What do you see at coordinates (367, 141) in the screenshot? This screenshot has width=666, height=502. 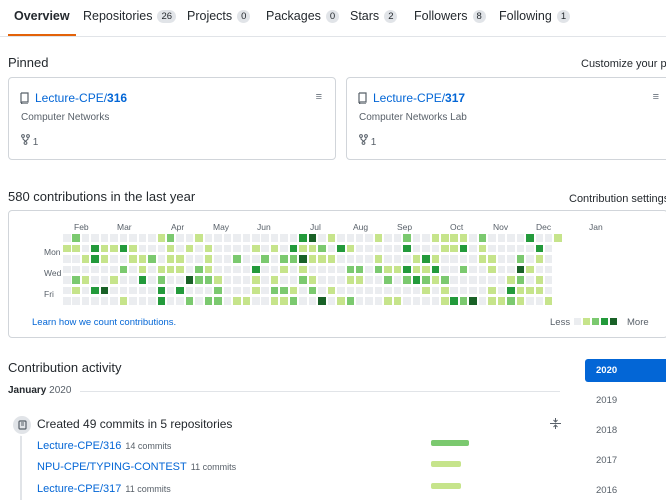 I see `repo-forks: 1` at bounding box center [367, 141].